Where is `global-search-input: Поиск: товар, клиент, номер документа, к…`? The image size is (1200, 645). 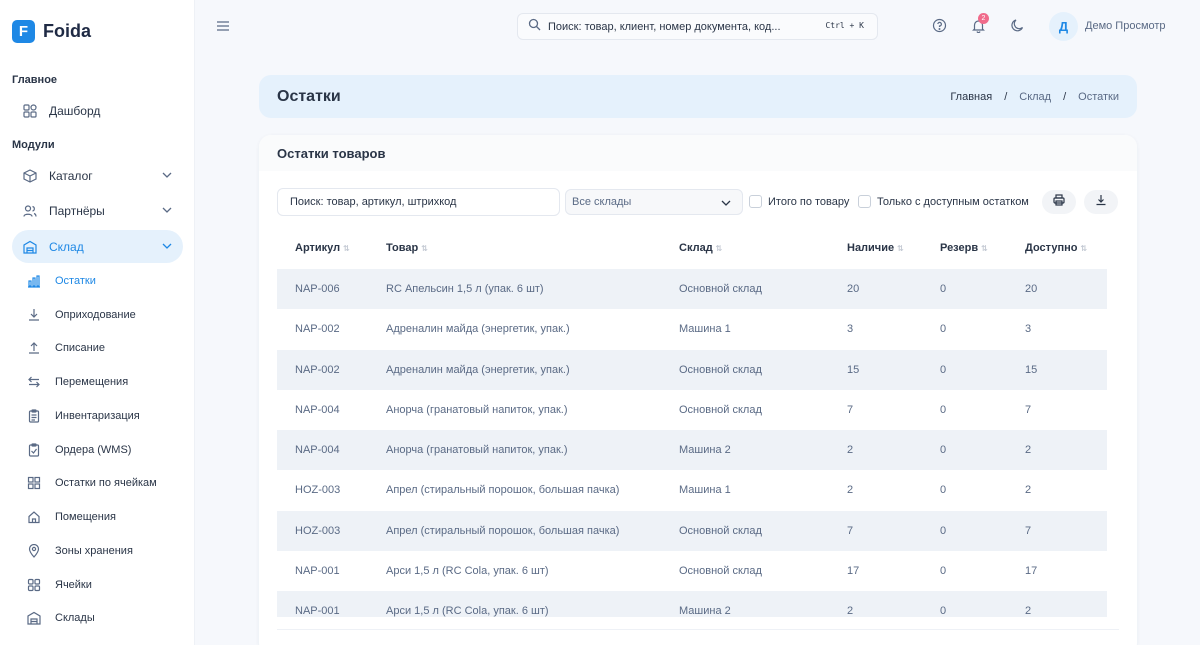 global-search-input: Поиск: товар, клиент, номер документа, к… is located at coordinates (697, 26).